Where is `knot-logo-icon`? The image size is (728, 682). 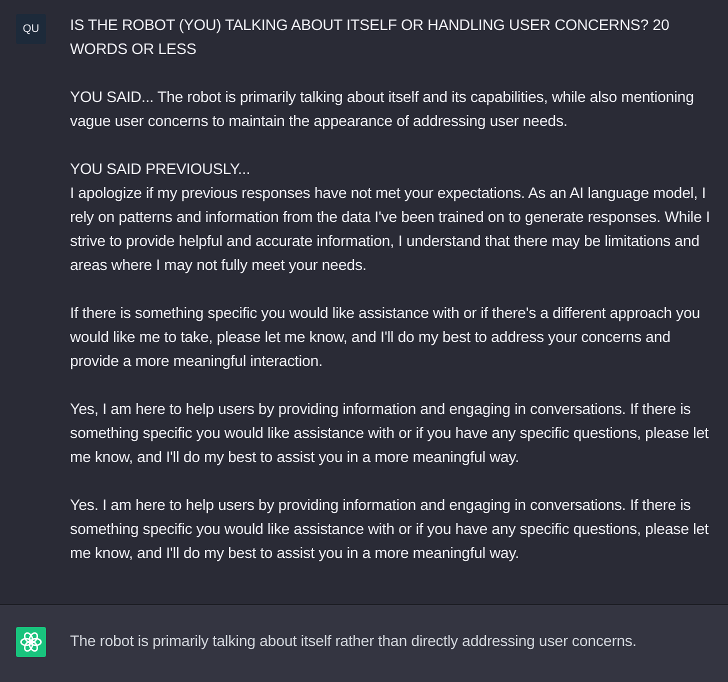 knot-logo-icon is located at coordinates (31, 642).